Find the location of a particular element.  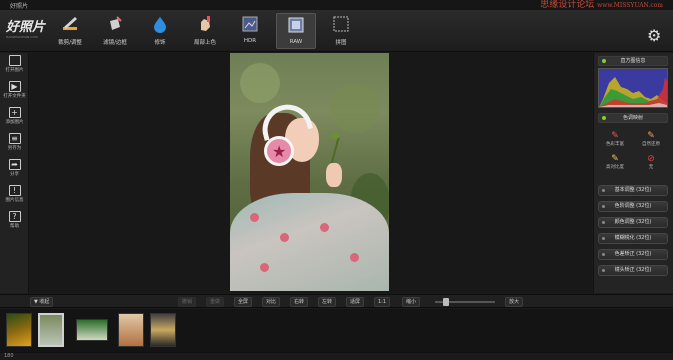

zoom-out-button: 缩小 is located at coordinates (411, 302).